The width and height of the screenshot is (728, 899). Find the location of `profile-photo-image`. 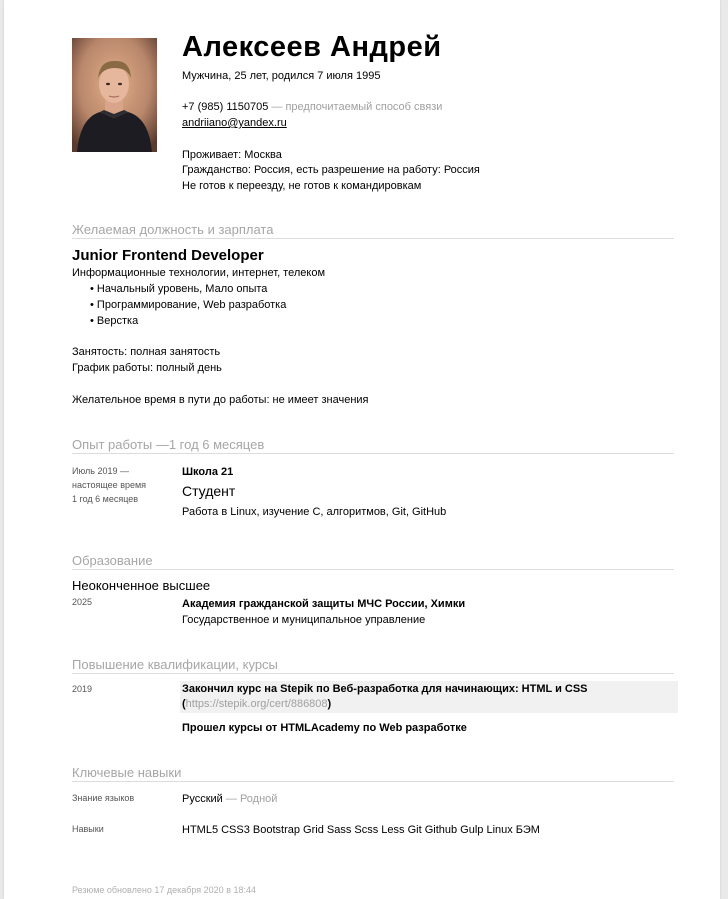

profile-photo-image is located at coordinates (114, 95).